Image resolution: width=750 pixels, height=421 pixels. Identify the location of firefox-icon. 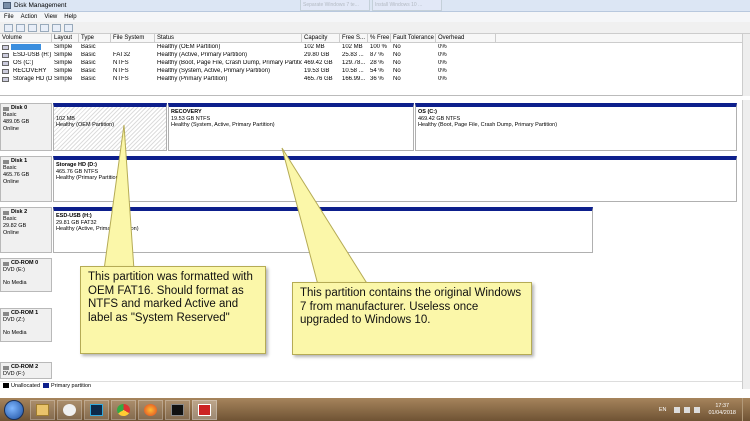
(150, 409).